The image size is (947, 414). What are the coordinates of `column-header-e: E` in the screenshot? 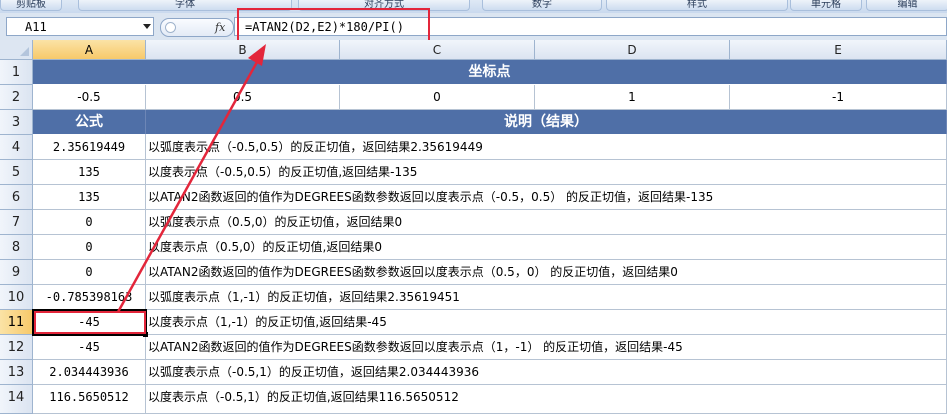 It's located at (838, 50).